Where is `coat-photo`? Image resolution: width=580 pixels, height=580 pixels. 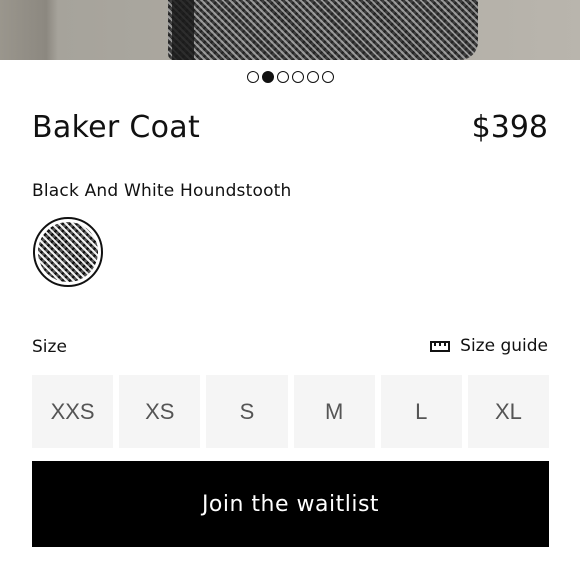
coat-photo is located at coordinates (323, 30).